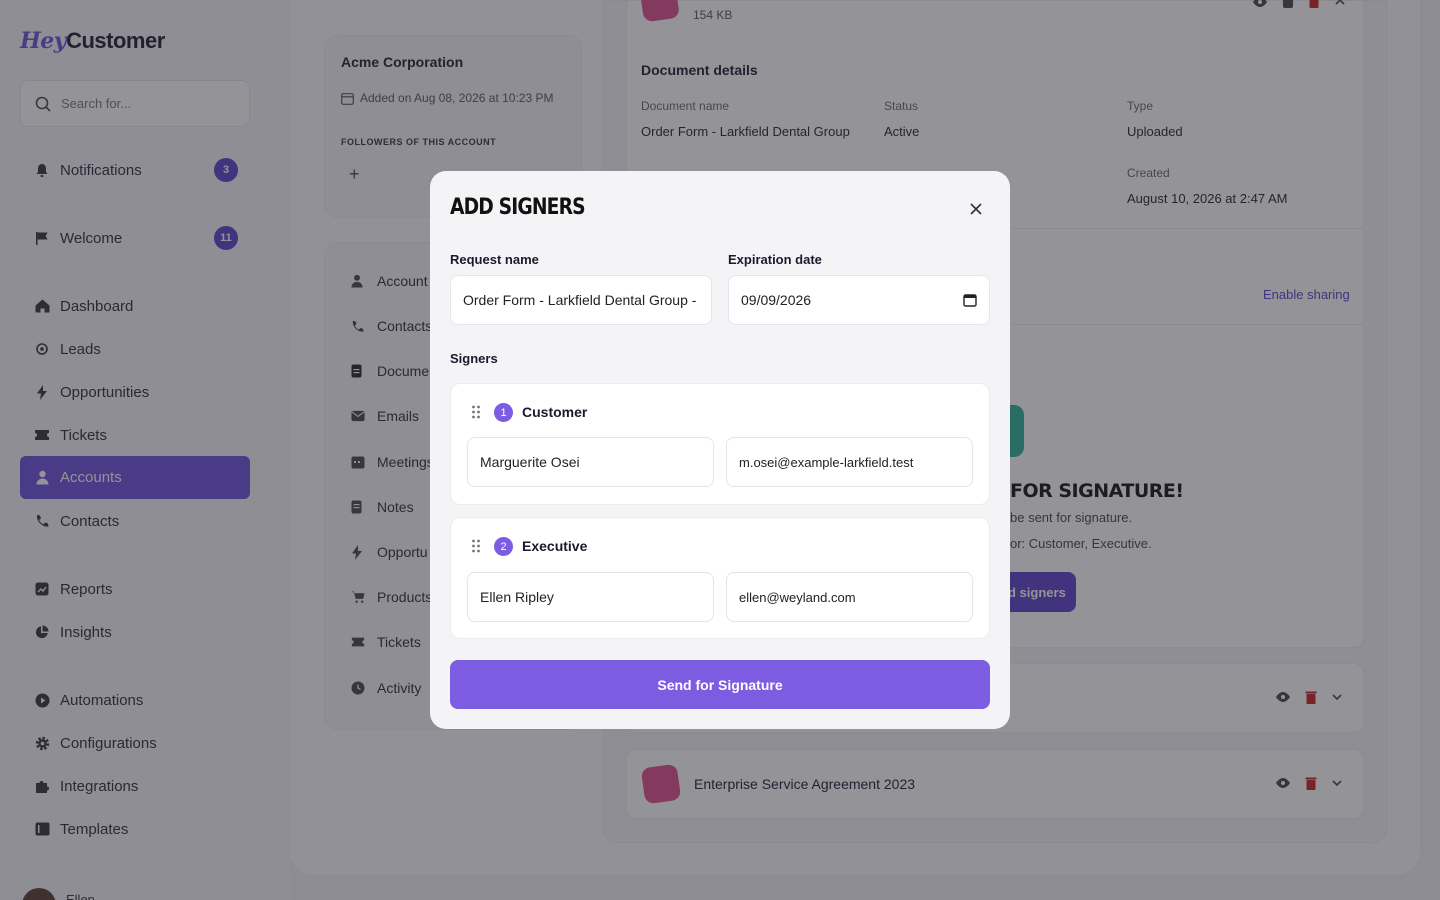 The image size is (1440, 900). What do you see at coordinates (494, 259) in the screenshot?
I see `request-name-label: Request name` at bounding box center [494, 259].